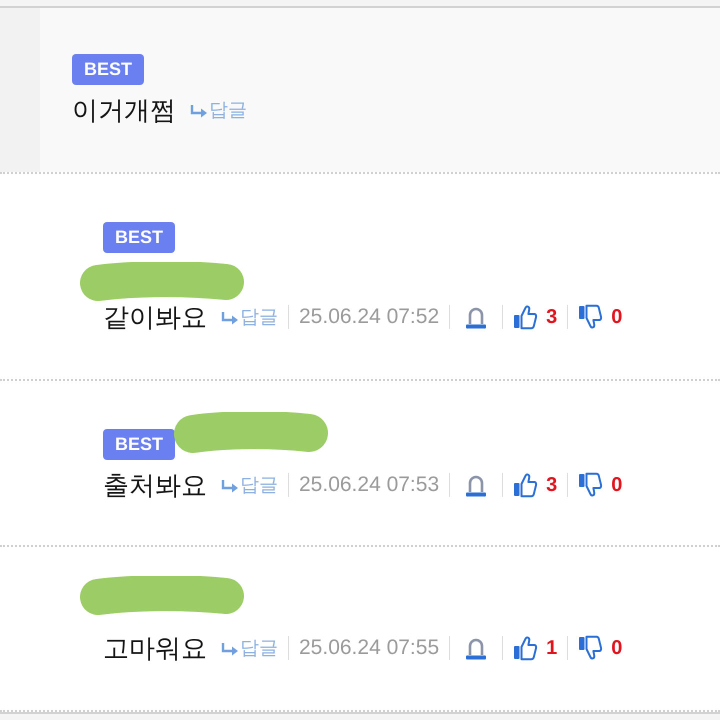 The height and width of the screenshot is (720, 720). What do you see at coordinates (124, 110) in the screenshot?
I see `comment-text: 이거개쩜` at bounding box center [124, 110].